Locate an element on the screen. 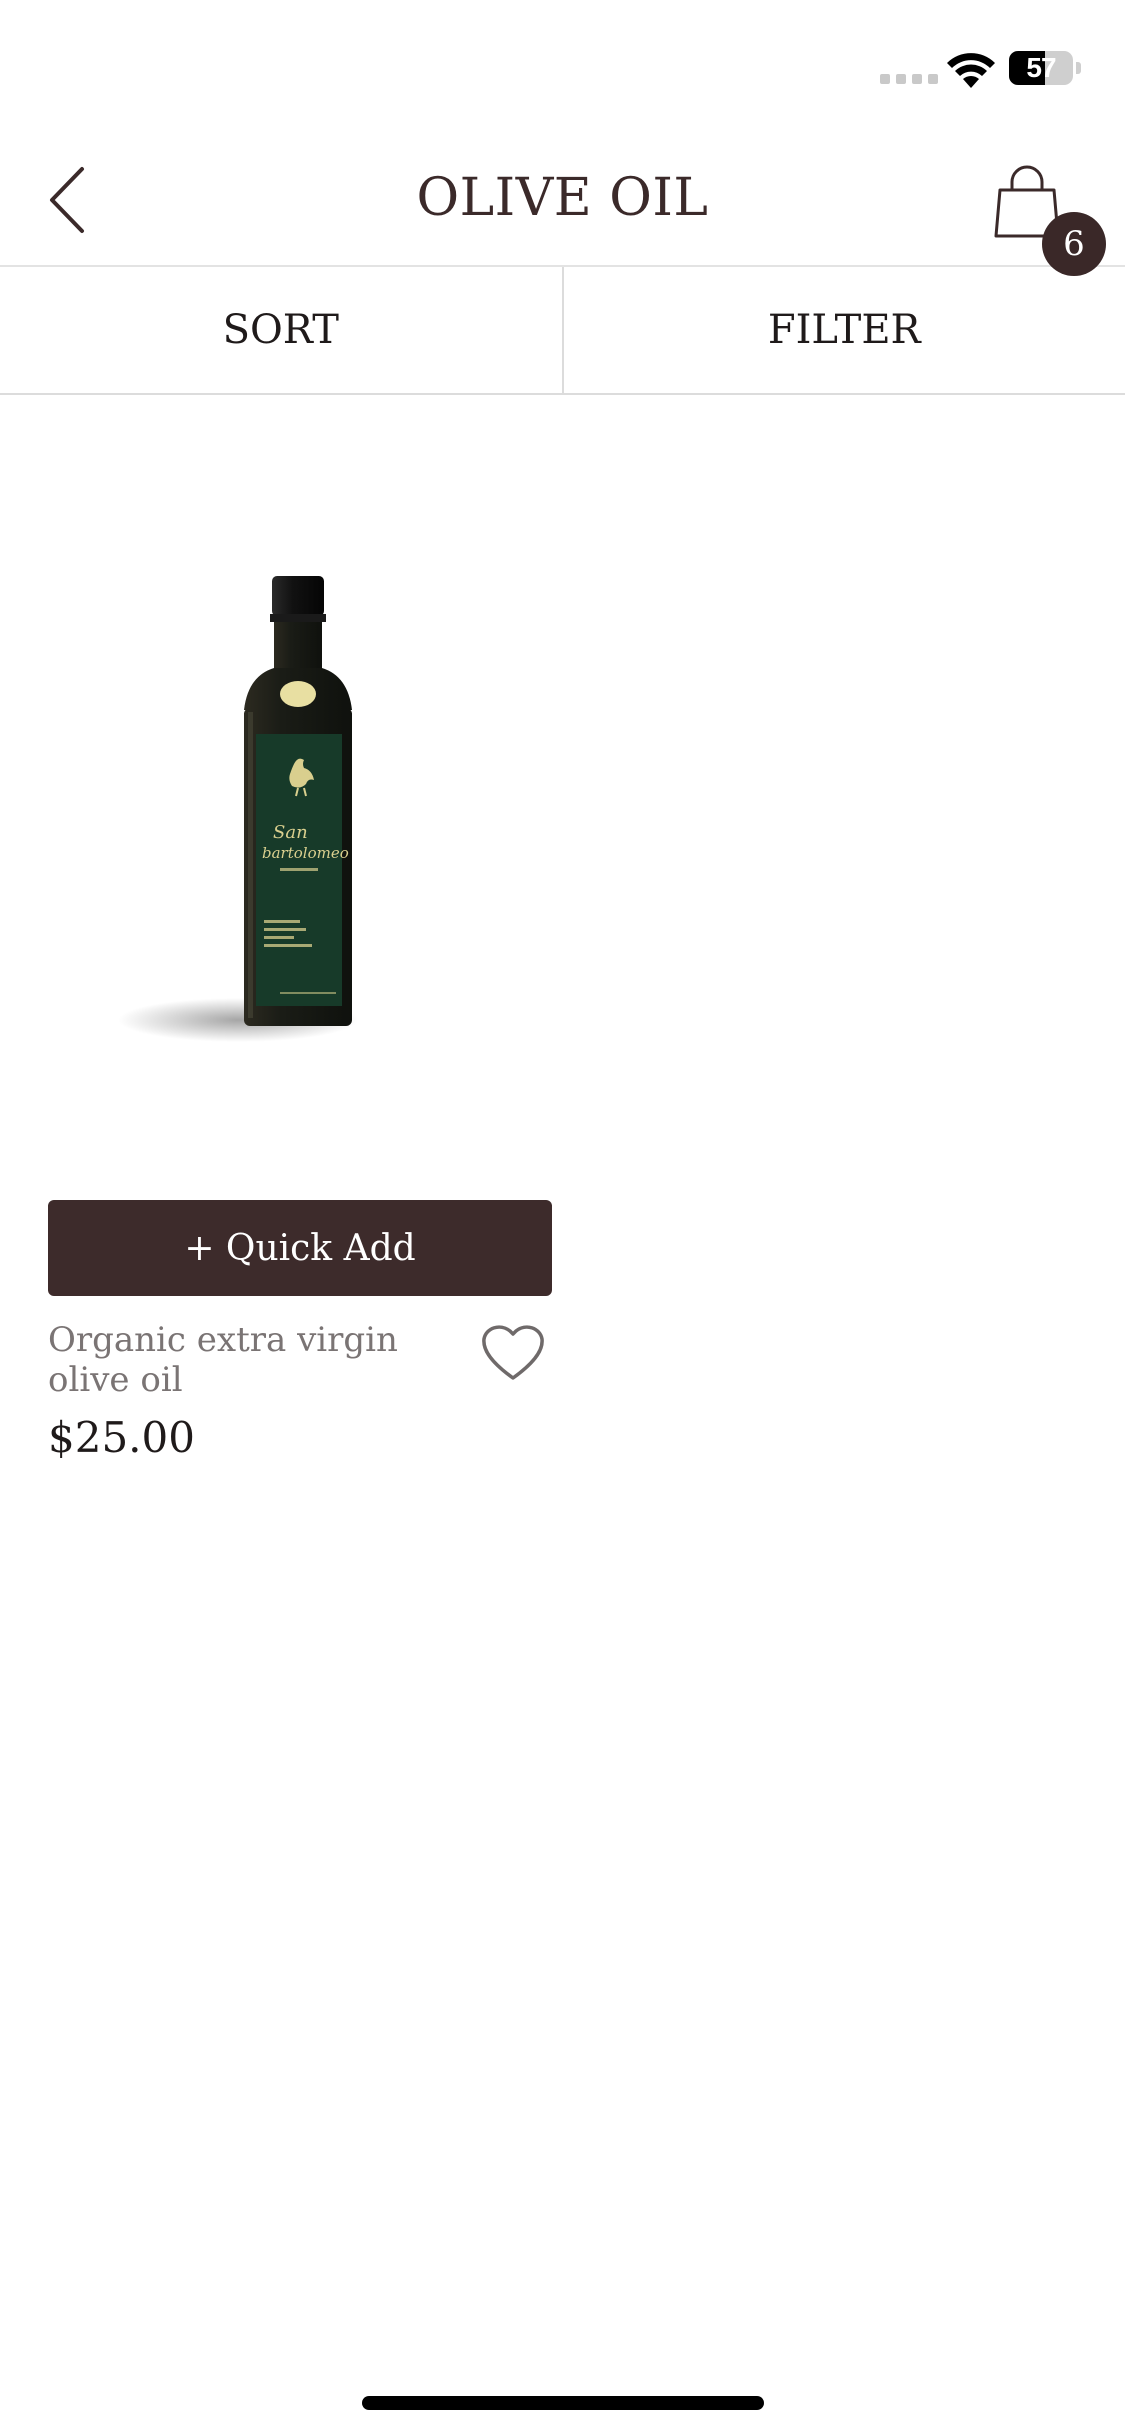 This screenshot has width=1125, height=2436. status-bar: 57 is located at coordinates (562, 70).